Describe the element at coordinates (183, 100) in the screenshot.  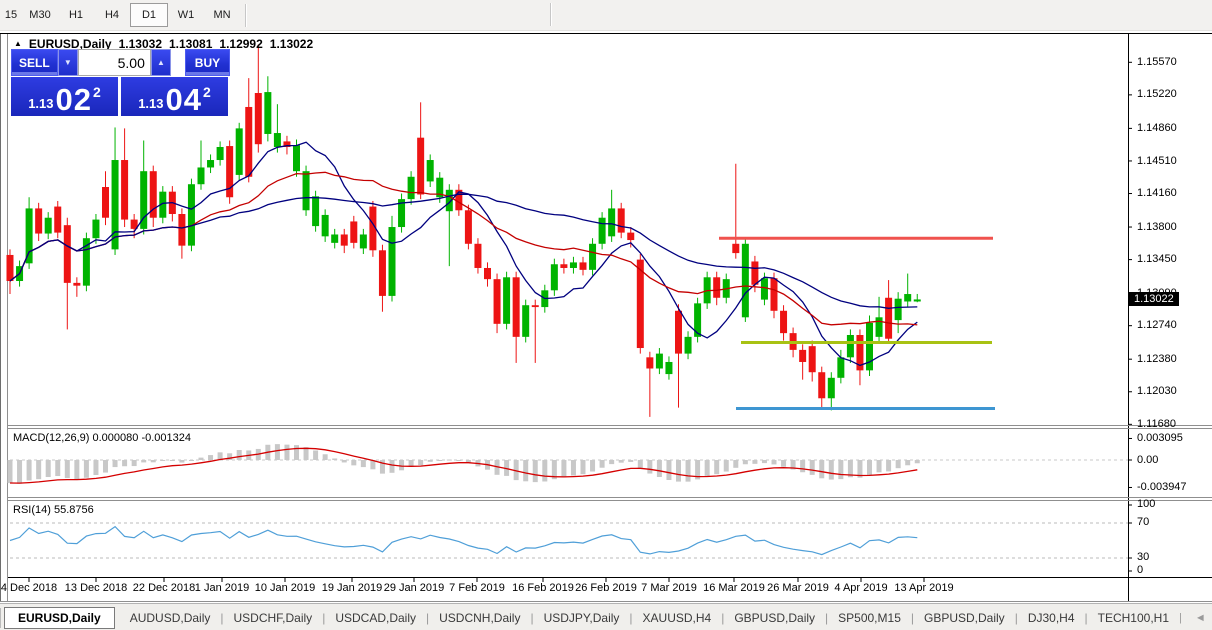
I see `buy-price-big: 04` at that location.